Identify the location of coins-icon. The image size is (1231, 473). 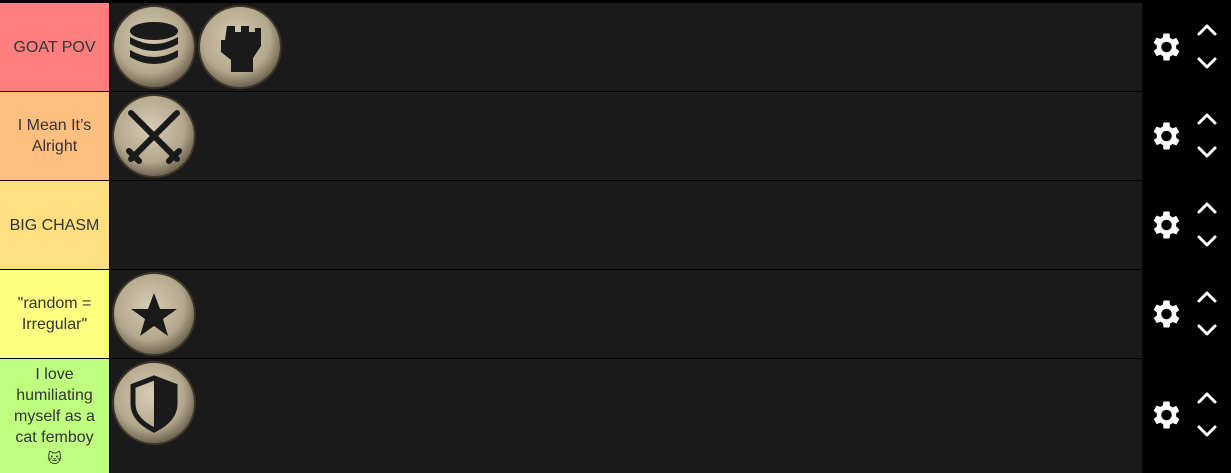
(154, 47).